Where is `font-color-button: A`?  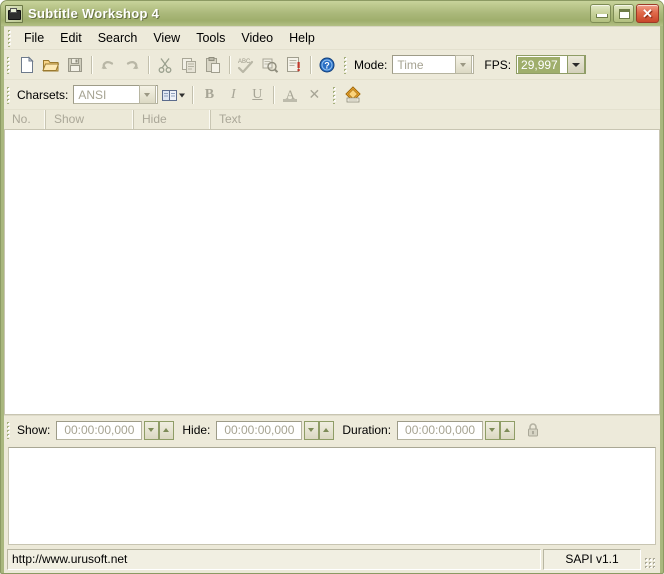
font-color-button: A is located at coordinates (290, 94).